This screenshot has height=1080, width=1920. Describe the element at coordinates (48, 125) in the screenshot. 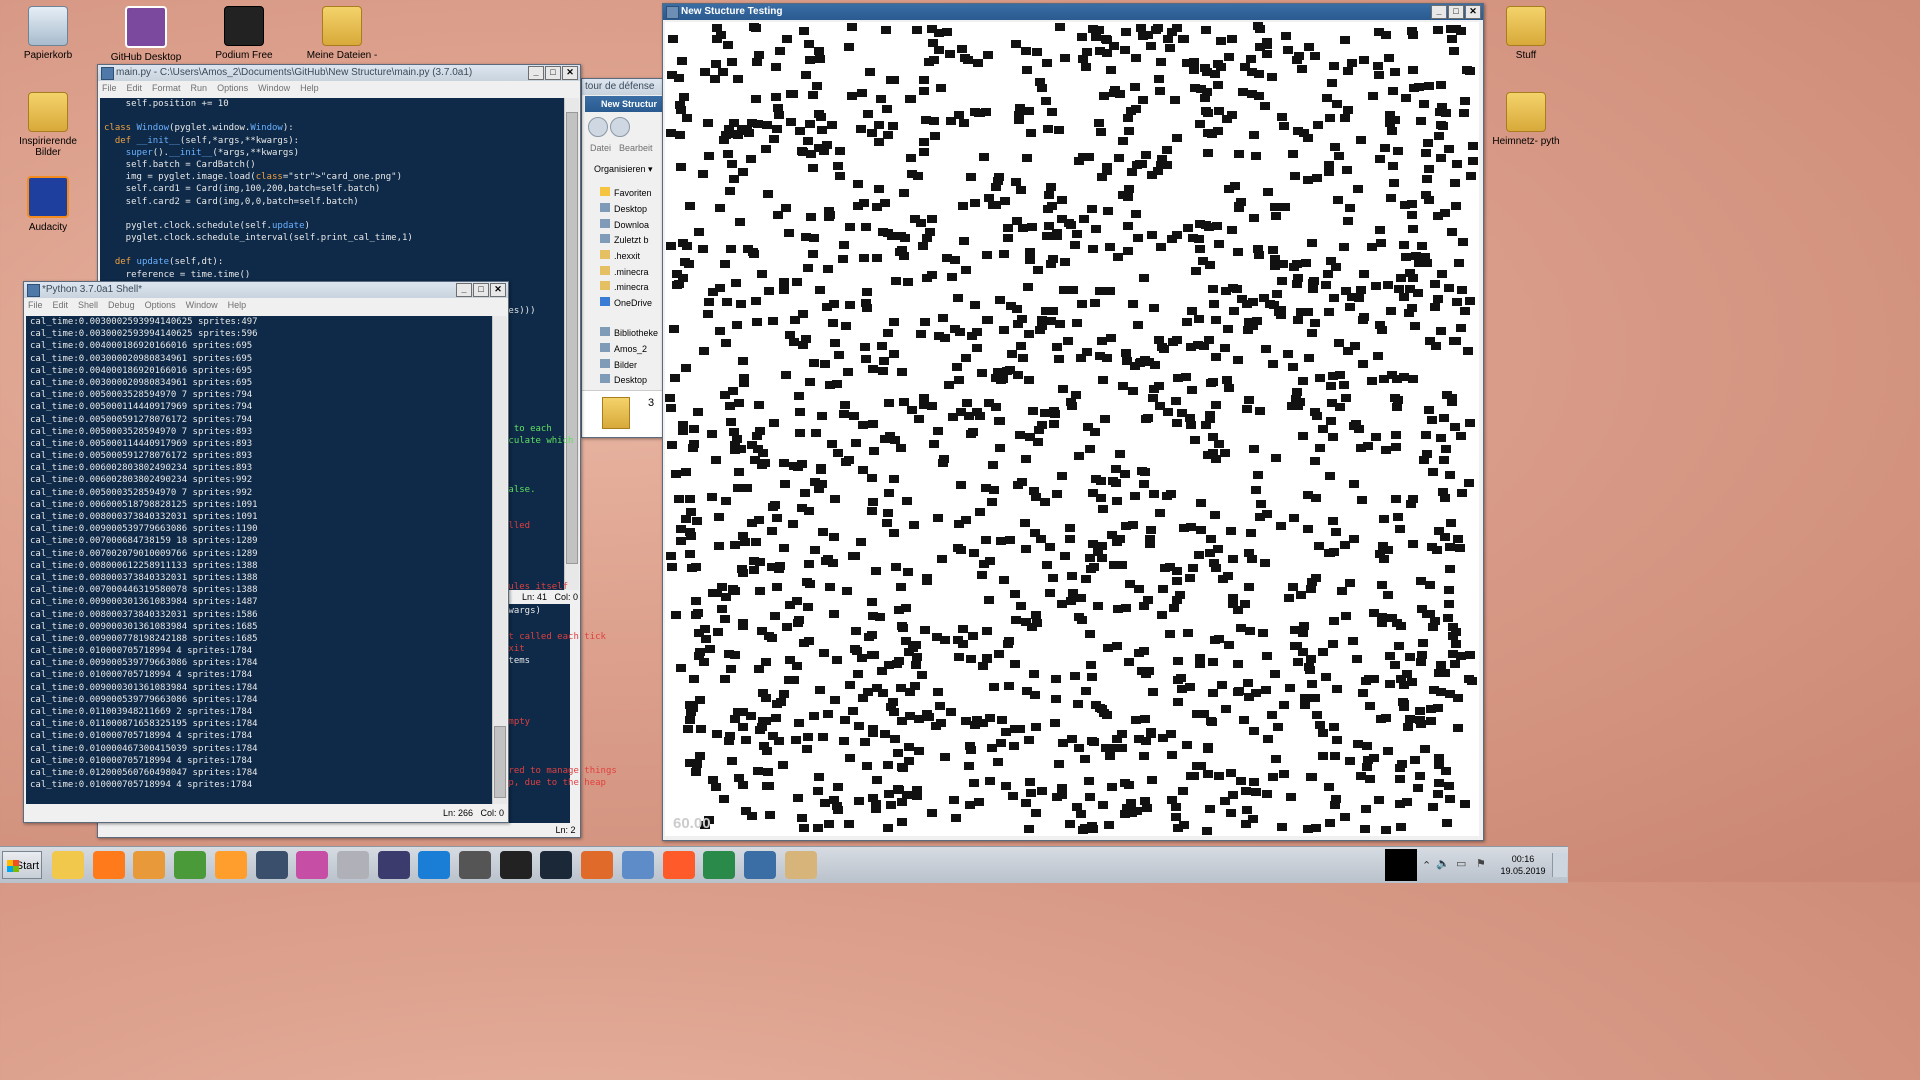

I see `desktop-icon-inspirierende-bilder: Inspirierende Bilder` at that location.